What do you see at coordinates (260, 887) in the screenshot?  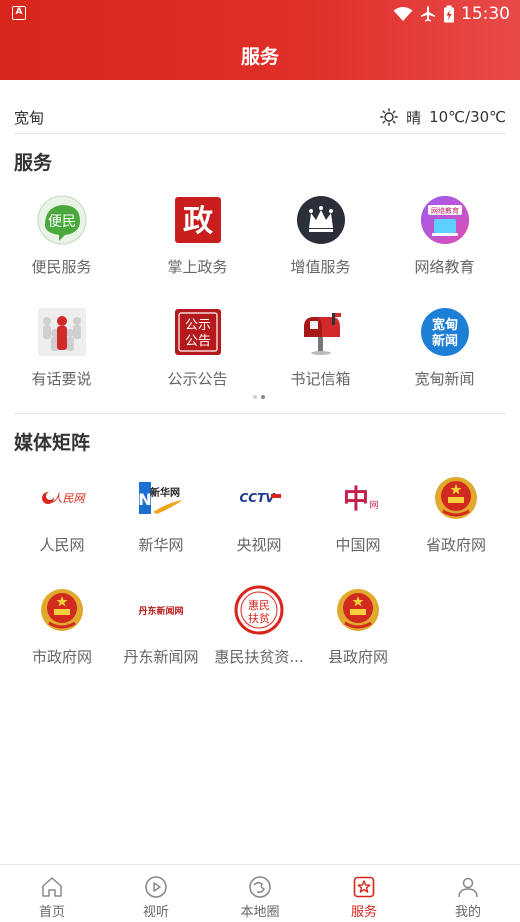 I see `local-circle-icon` at bounding box center [260, 887].